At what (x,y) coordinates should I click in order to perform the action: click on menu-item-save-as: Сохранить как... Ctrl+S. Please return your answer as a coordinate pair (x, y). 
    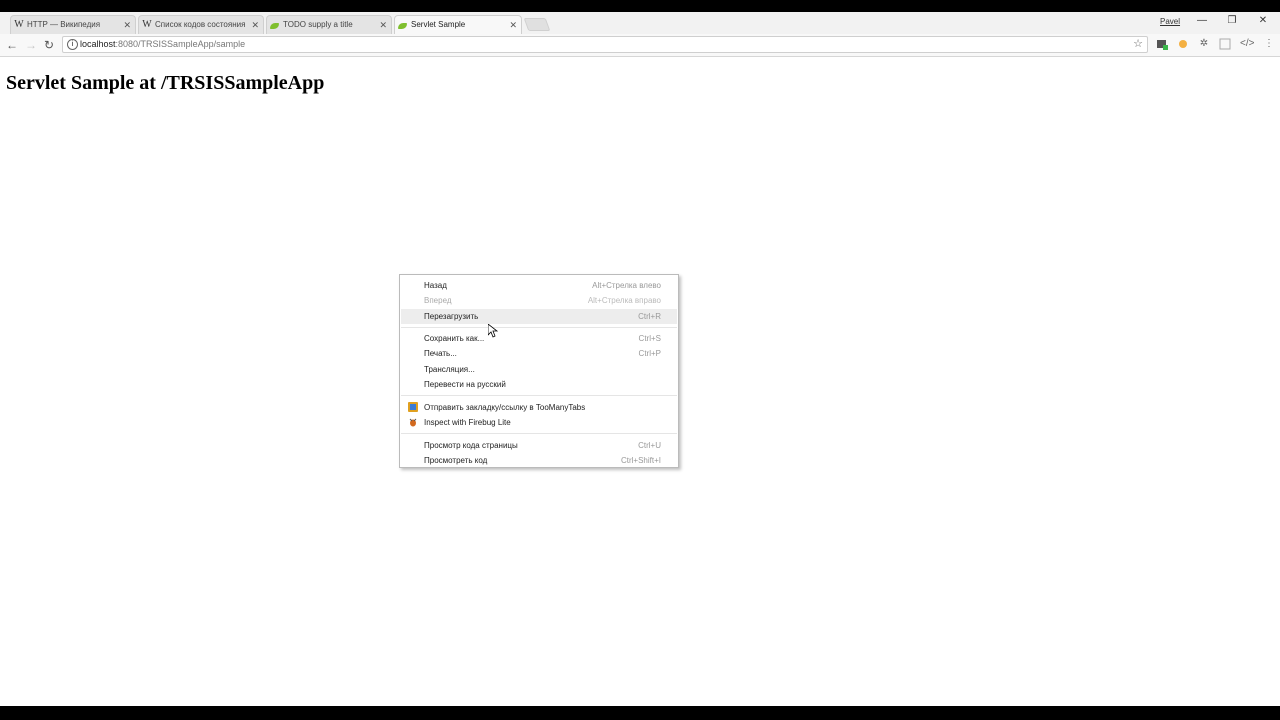
    Looking at the image, I should click on (539, 338).